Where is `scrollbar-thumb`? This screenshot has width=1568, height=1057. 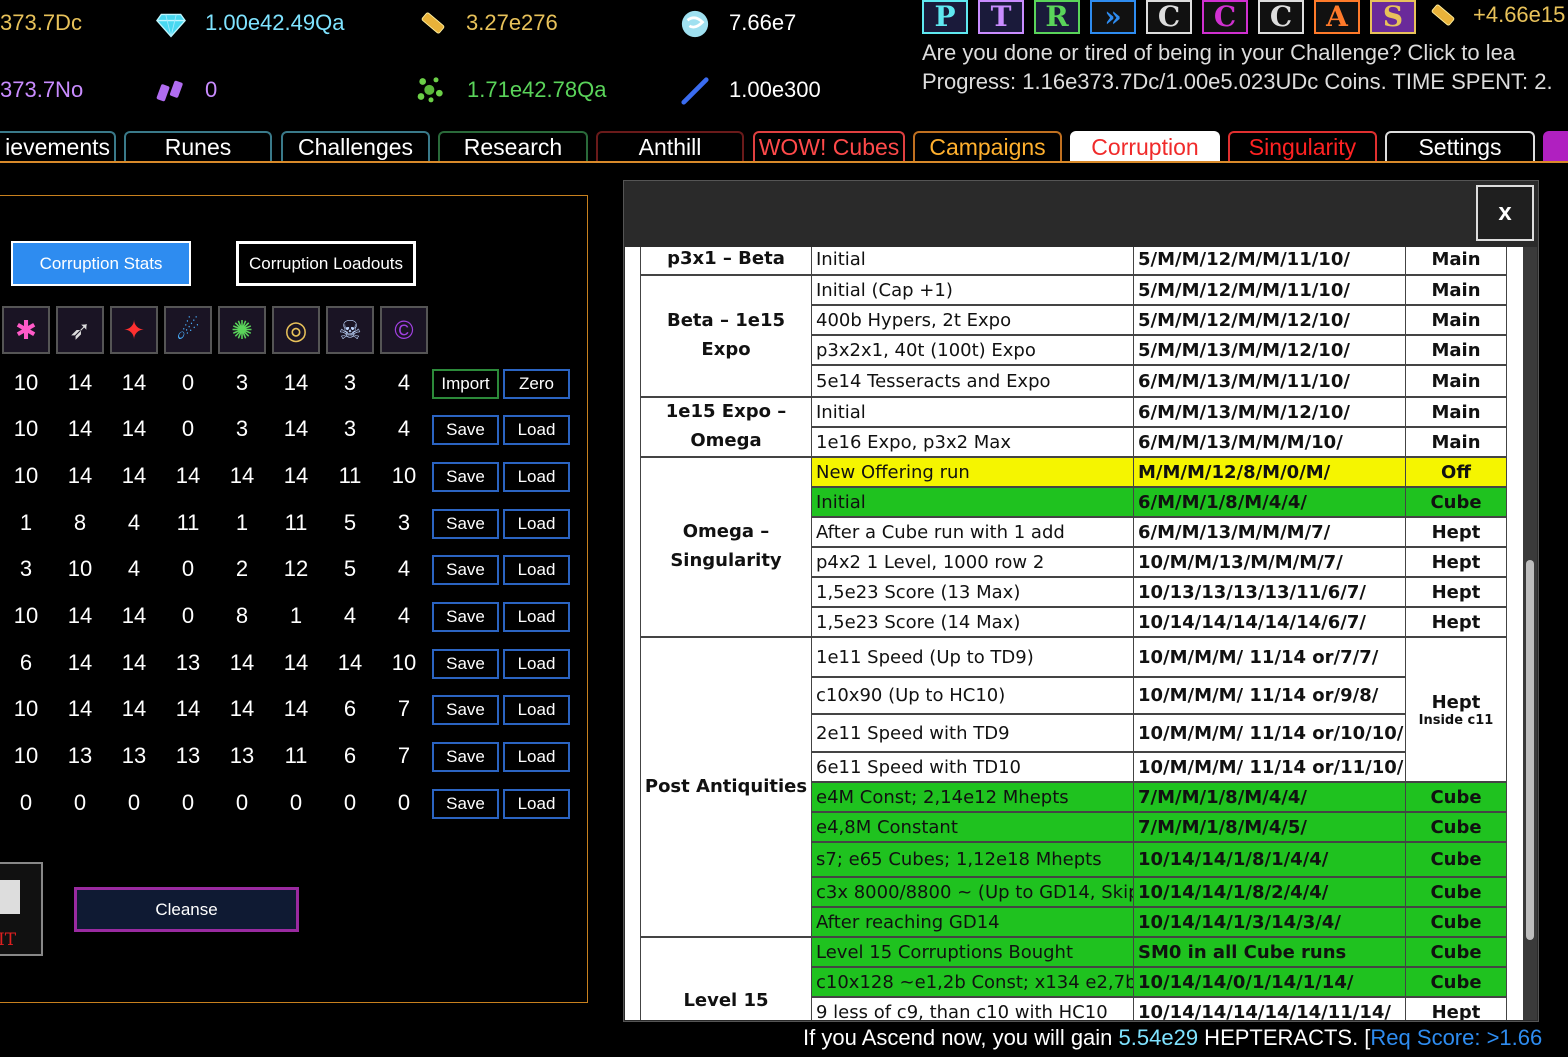 scrollbar-thumb is located at coordinates (1530, 750).